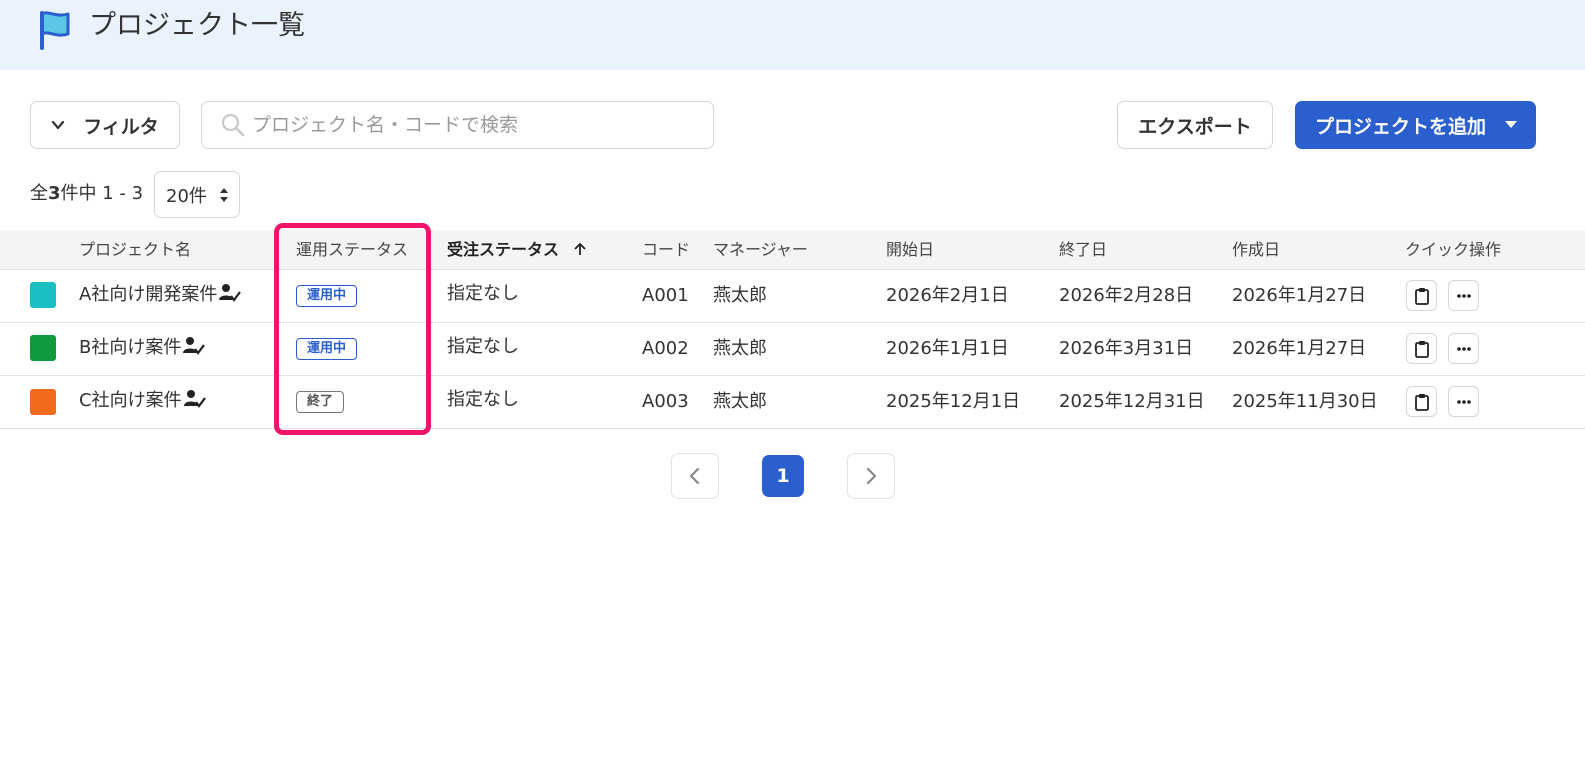 The image size is (1585, 757). Describe the element at coordinates (55, 30) in the screenshot. I see `flag-icon` at that location.